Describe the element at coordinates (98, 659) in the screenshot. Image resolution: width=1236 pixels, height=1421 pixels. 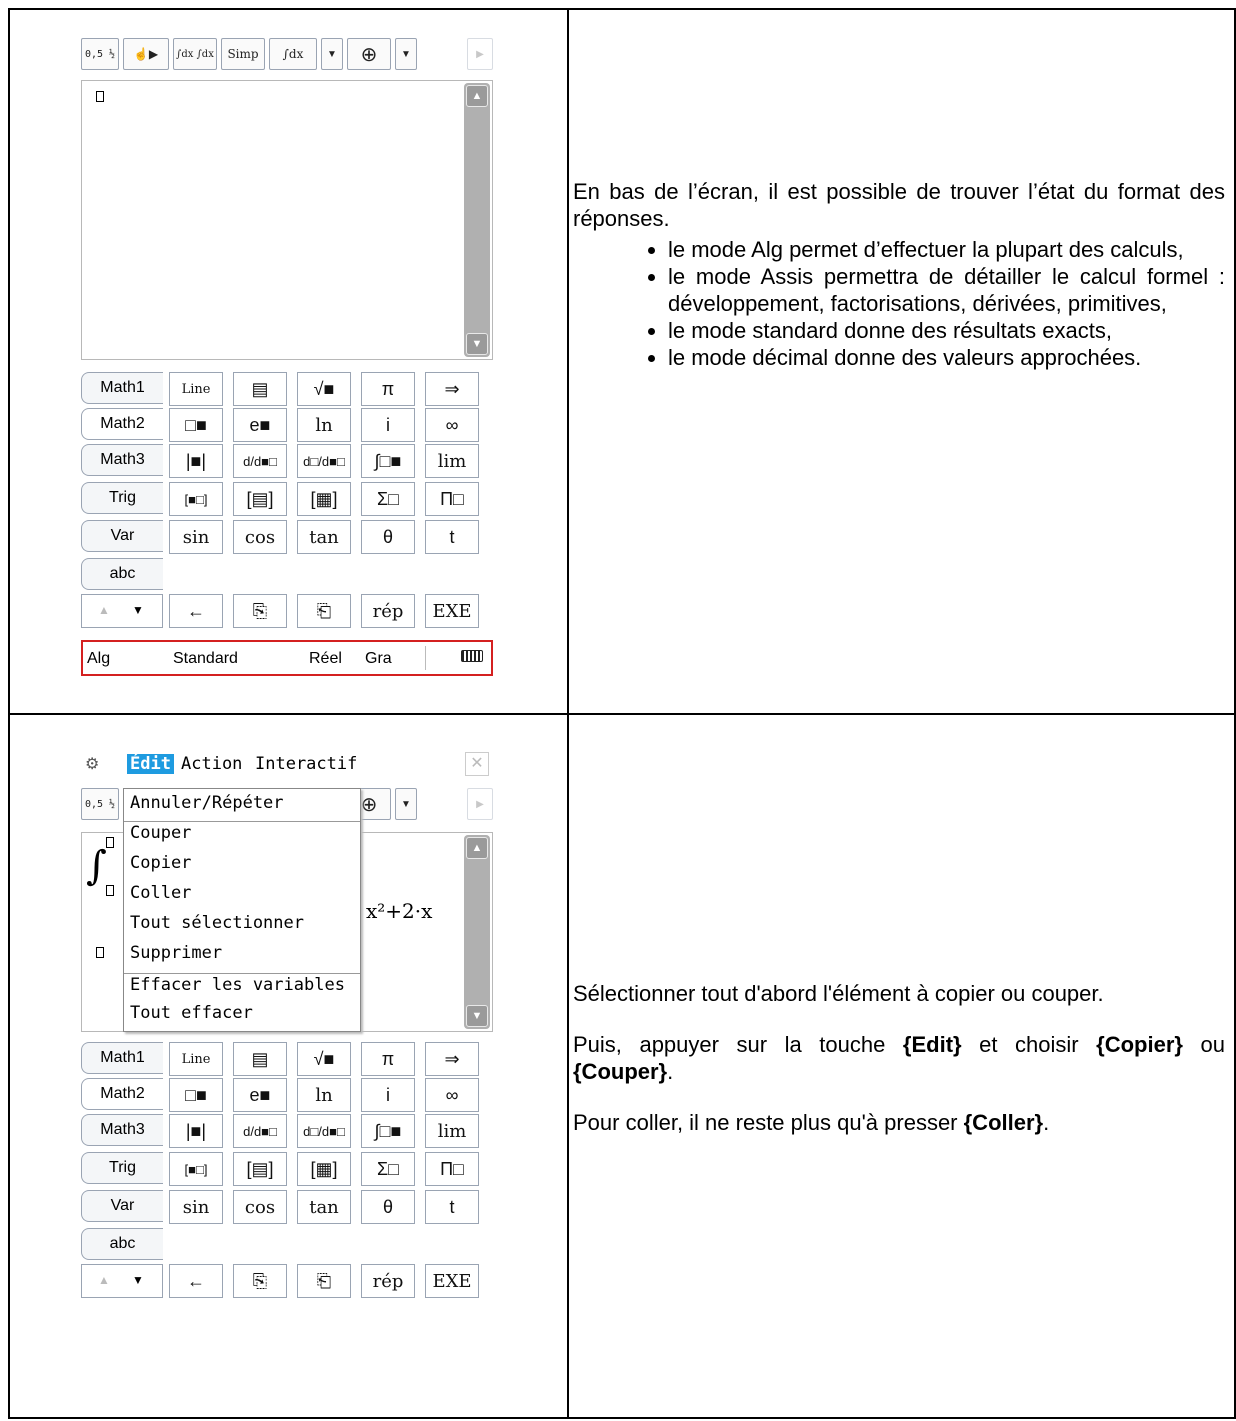
I see `status-mode: Alg` at that location.